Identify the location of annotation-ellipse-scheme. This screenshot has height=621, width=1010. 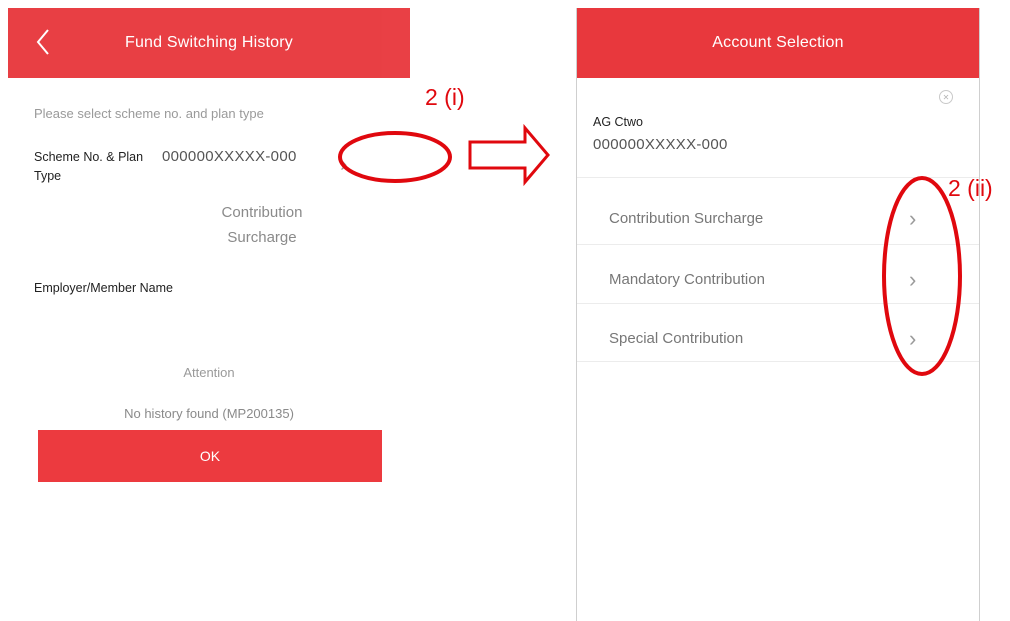
(395, 157).